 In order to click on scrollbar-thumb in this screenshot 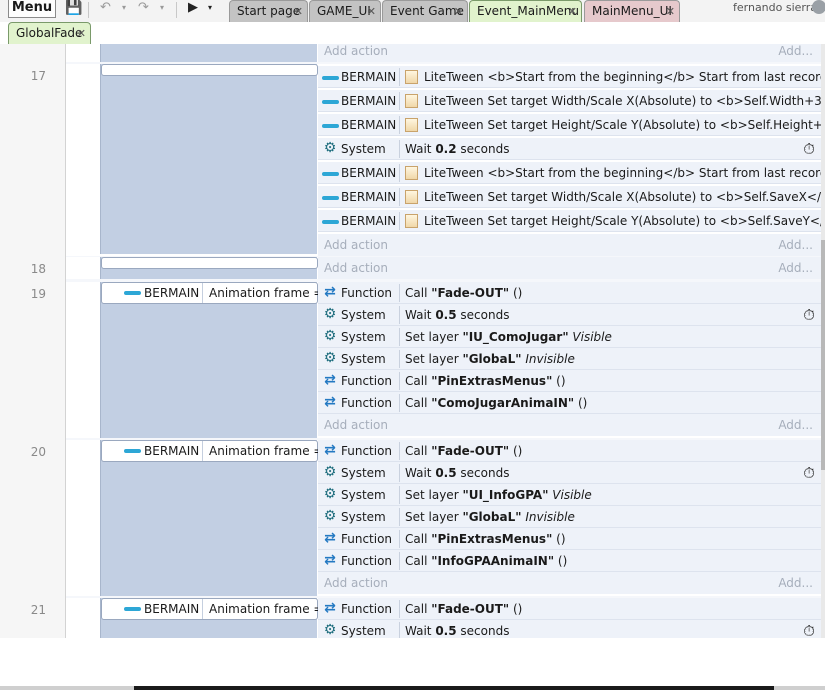, I will do `click(823, 355)`.